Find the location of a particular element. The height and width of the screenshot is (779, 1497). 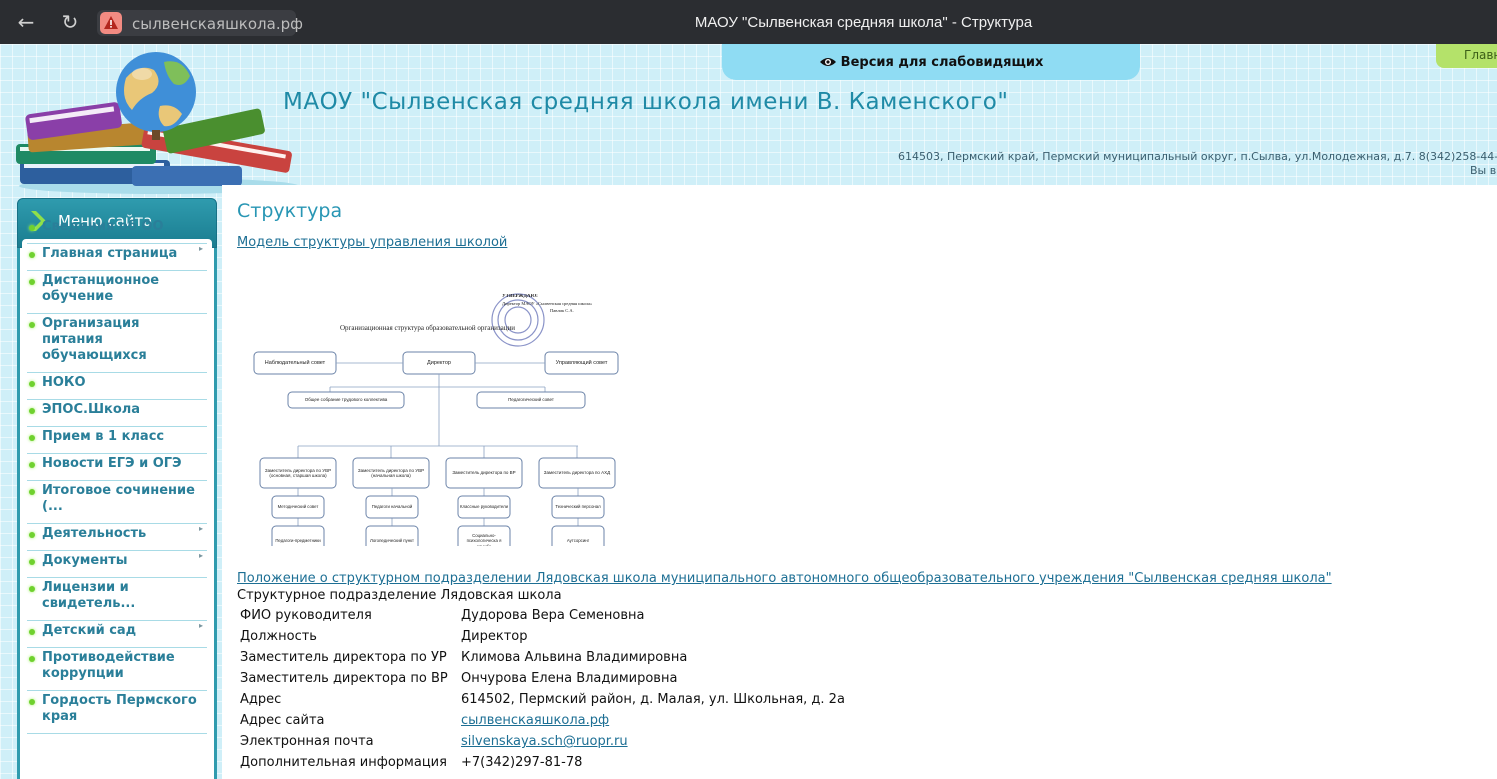

org-box-label: Классные руководители is located at coordinates (484, 507).